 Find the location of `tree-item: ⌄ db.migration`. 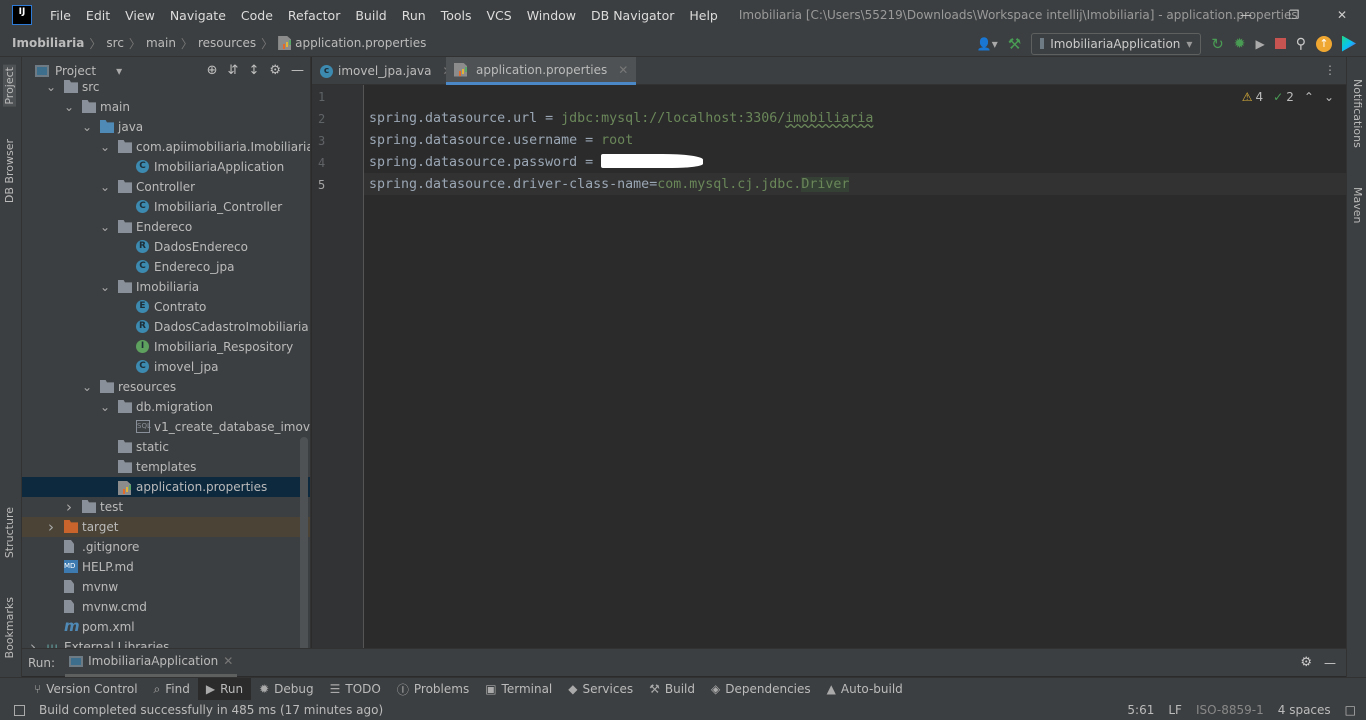

tree-item: ⌄ db.migration is located at coordinates (166, 407).